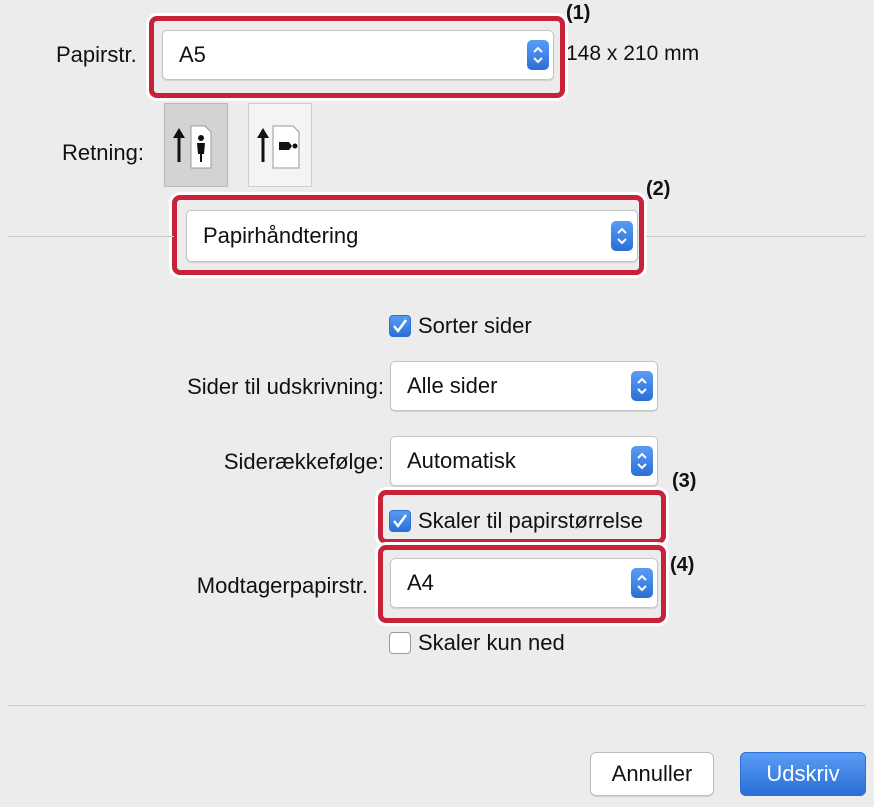 The width and height of the screenshot is (874, 807). I want to click on checkmark-icon, so click(400, 326).